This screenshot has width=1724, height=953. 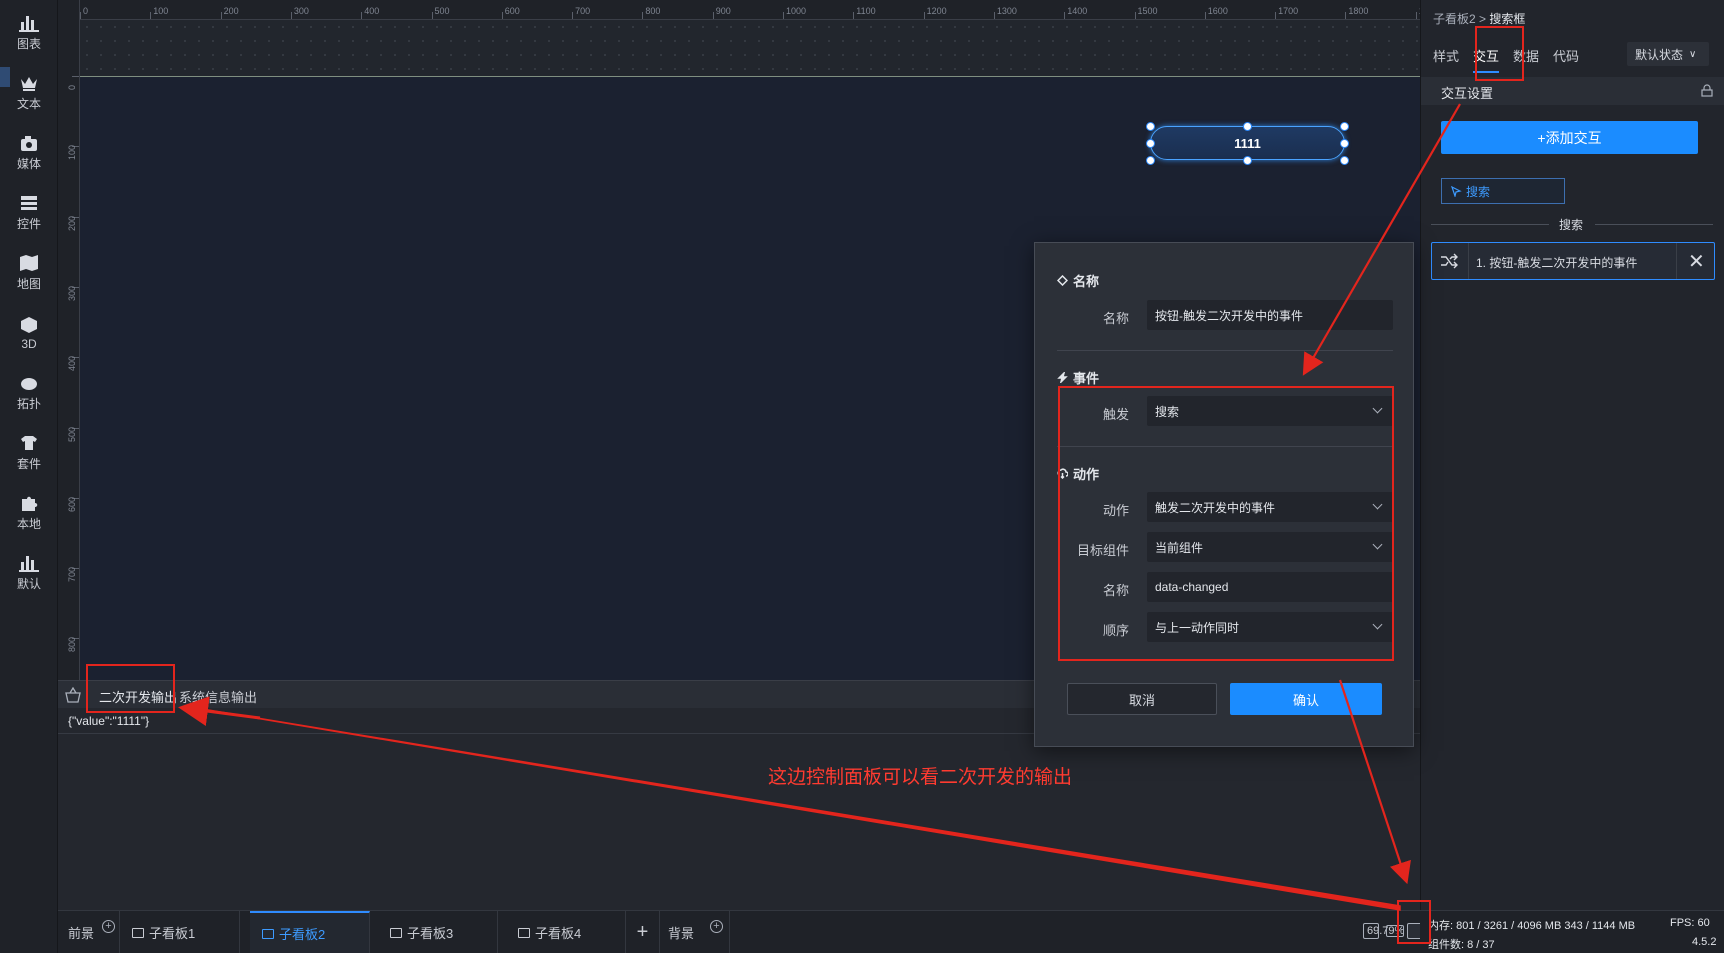 I want to click on state-select: 默认状态 ∨, so click(x=1668, y=54).